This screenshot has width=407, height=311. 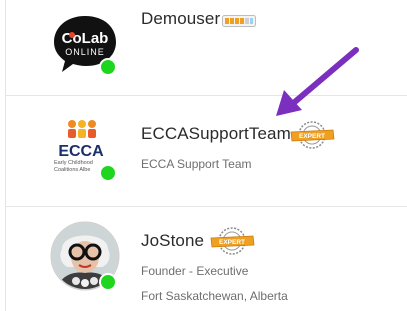 What do you see at coordinates (180, 19) in the screenshot?
I see `member-name: Demouser` at bounding box center [180, 19].